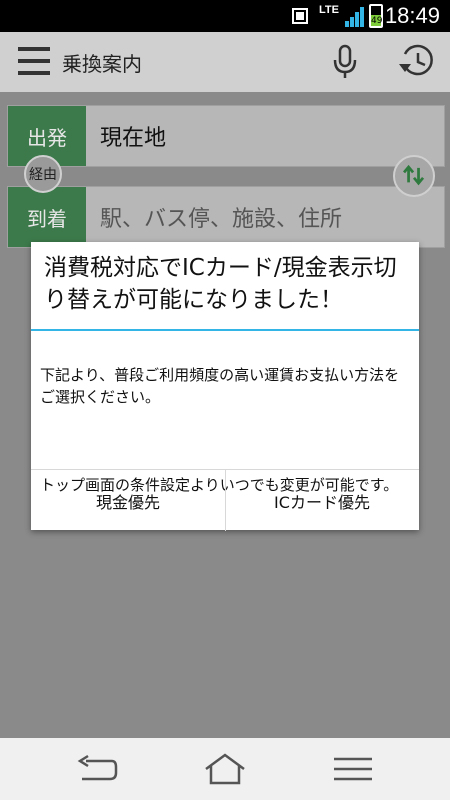 The image size is (450, 800). Describe the element at coordinates (220, 284) in the screenshot. I see `dialog-title: 消費税対応でICカード/現金表示切り替えが可能になりました！` at that location.